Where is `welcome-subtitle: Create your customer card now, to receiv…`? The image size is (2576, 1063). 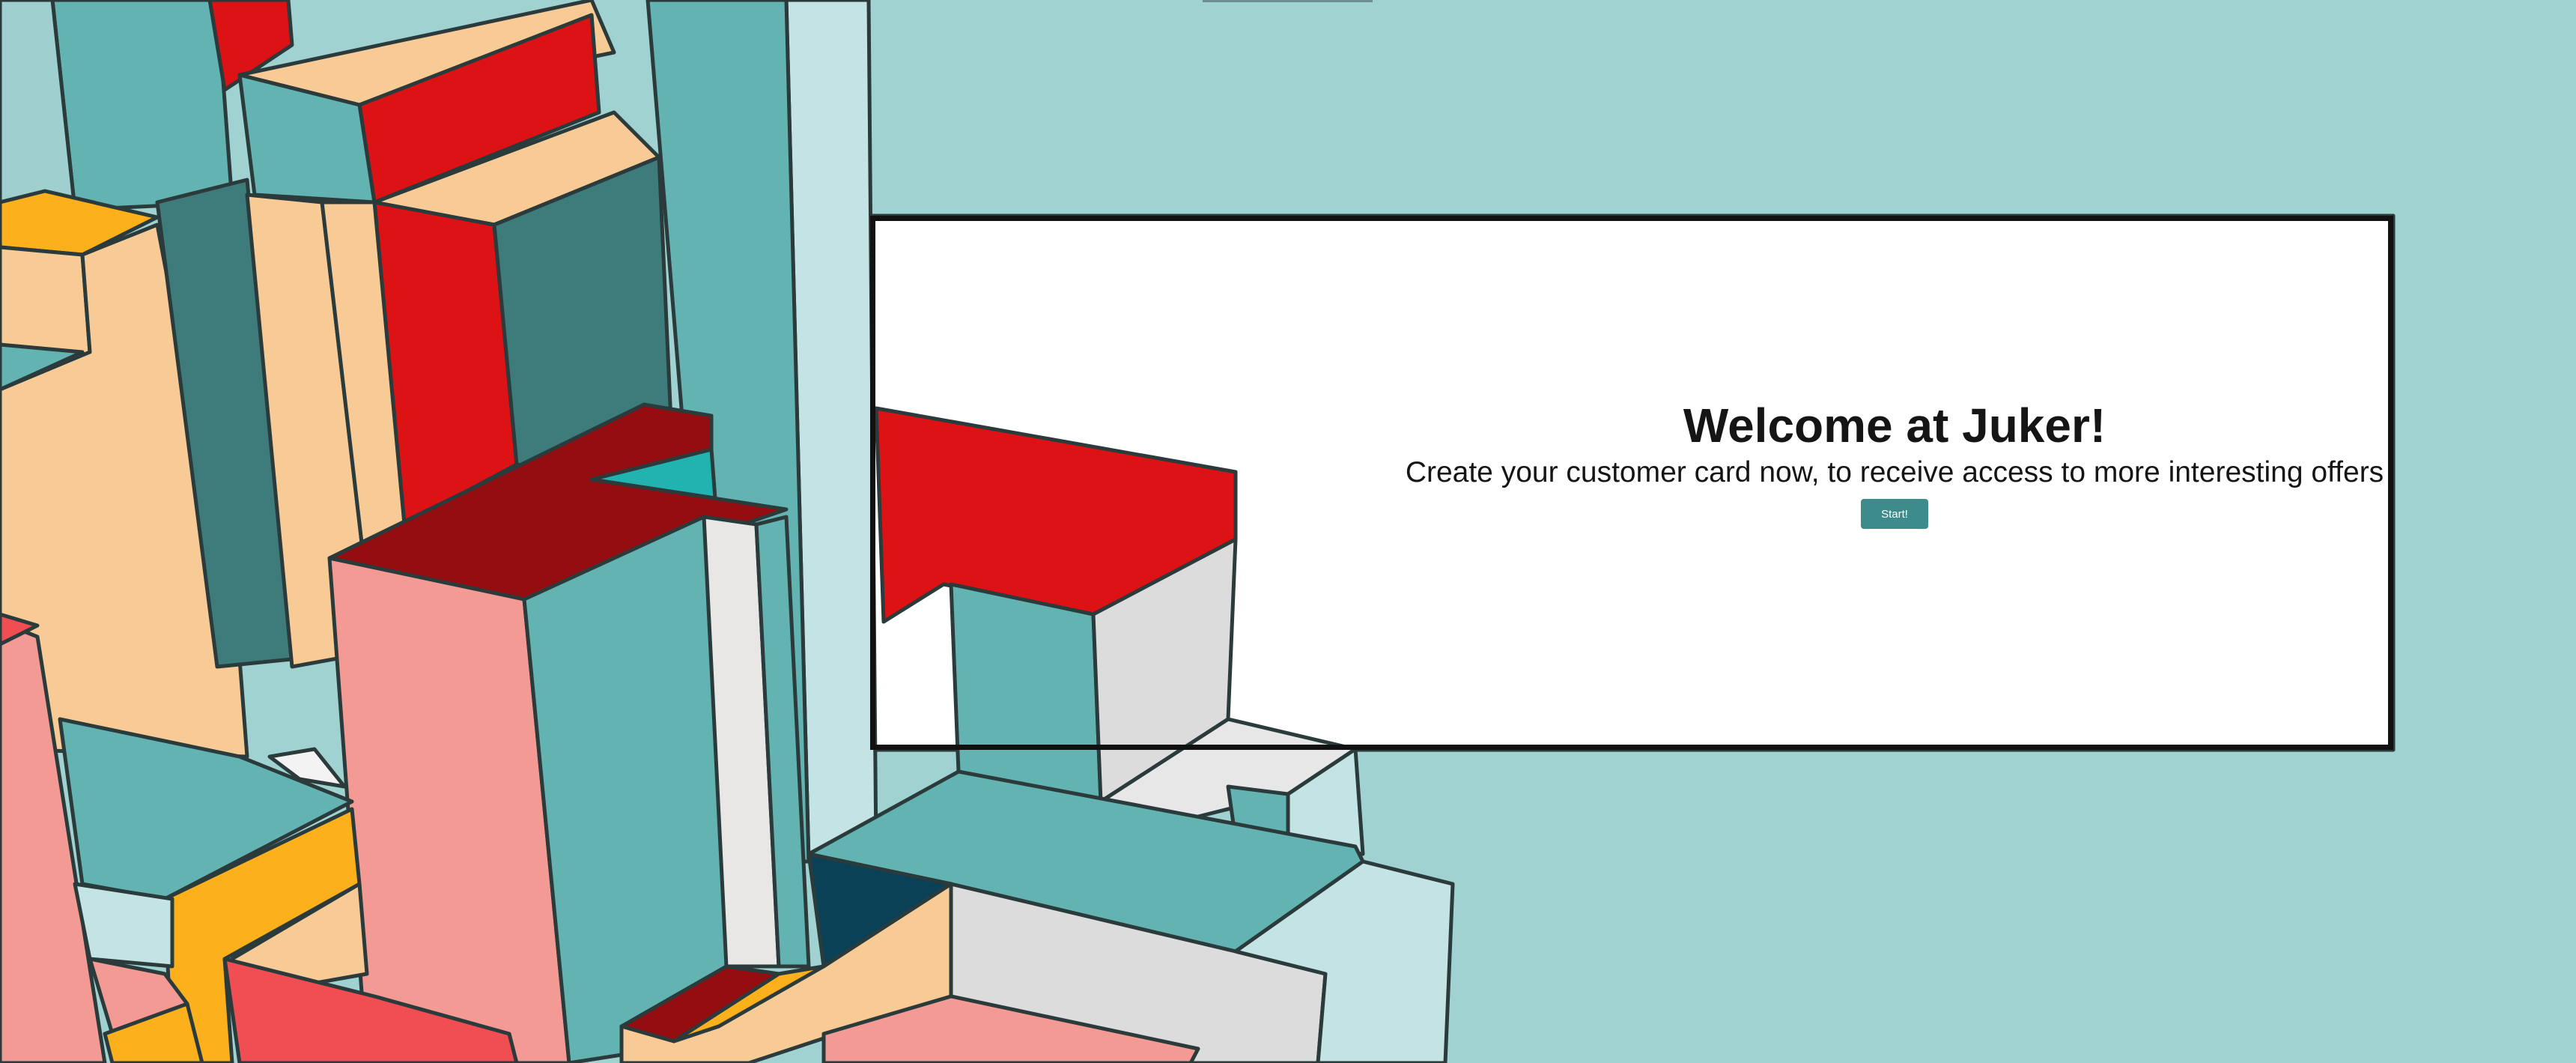
welcome-subtitle: Create your customer card now, to receiv… is located at coordinates (1894, 472).